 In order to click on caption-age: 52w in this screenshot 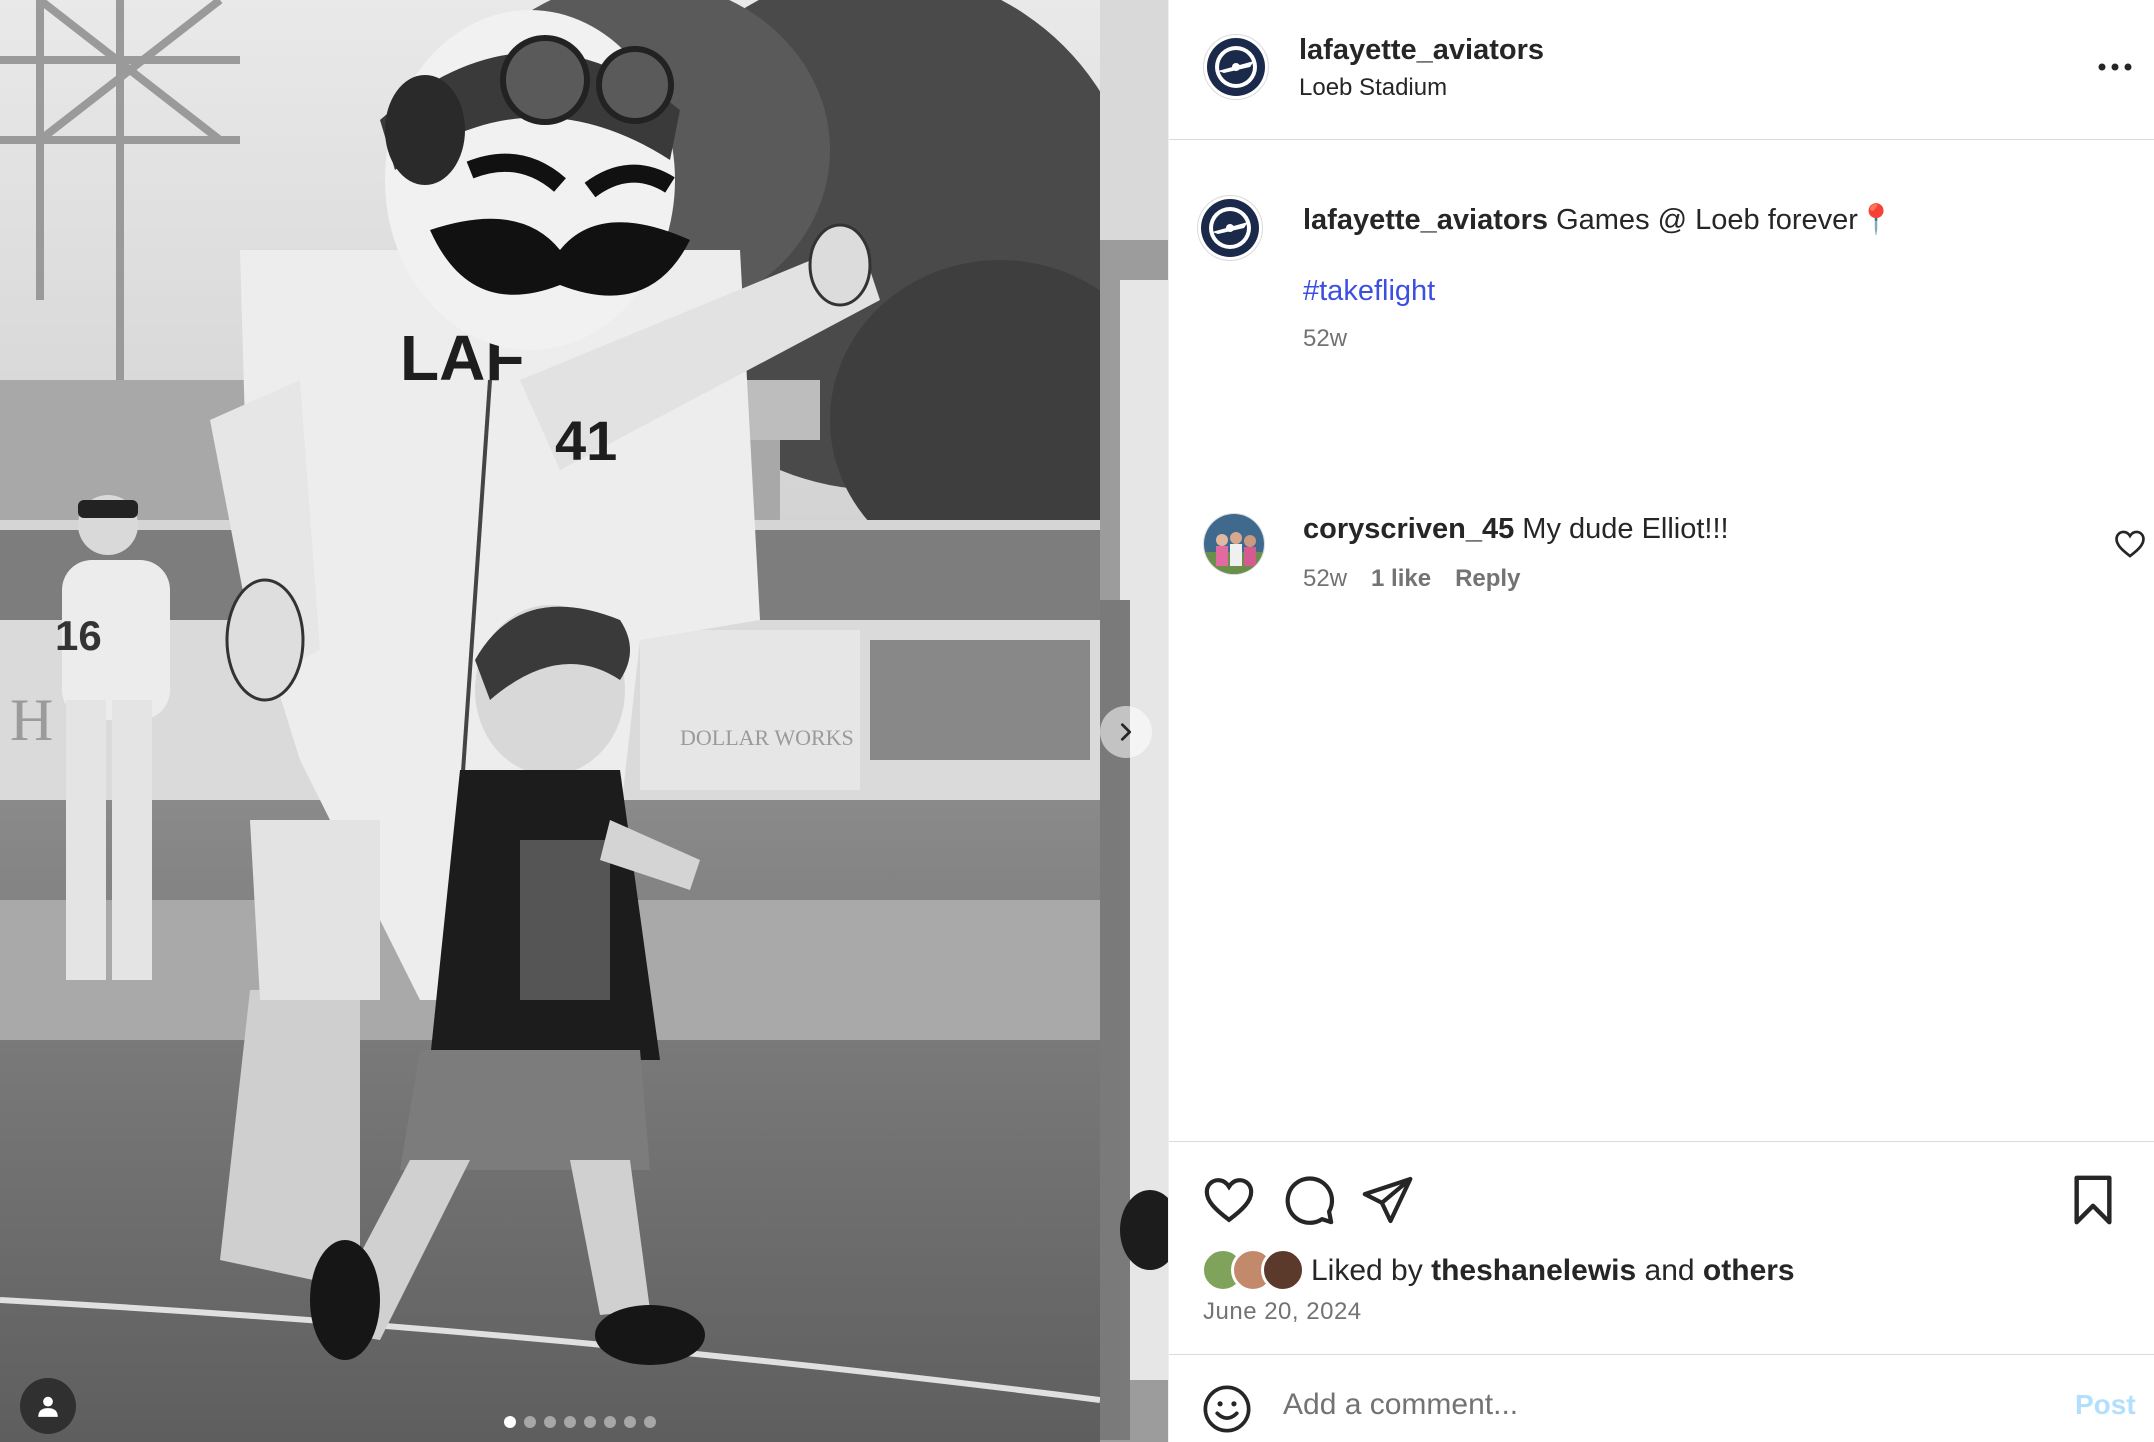, I will do `click(1325, 339)`.